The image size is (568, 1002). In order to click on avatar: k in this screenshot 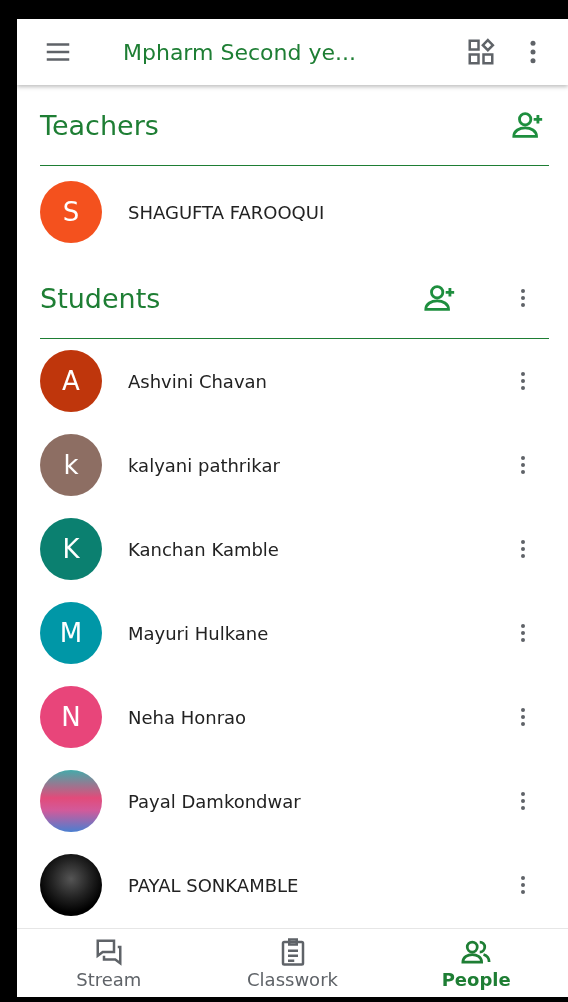, I will do `click(71, 465)`.